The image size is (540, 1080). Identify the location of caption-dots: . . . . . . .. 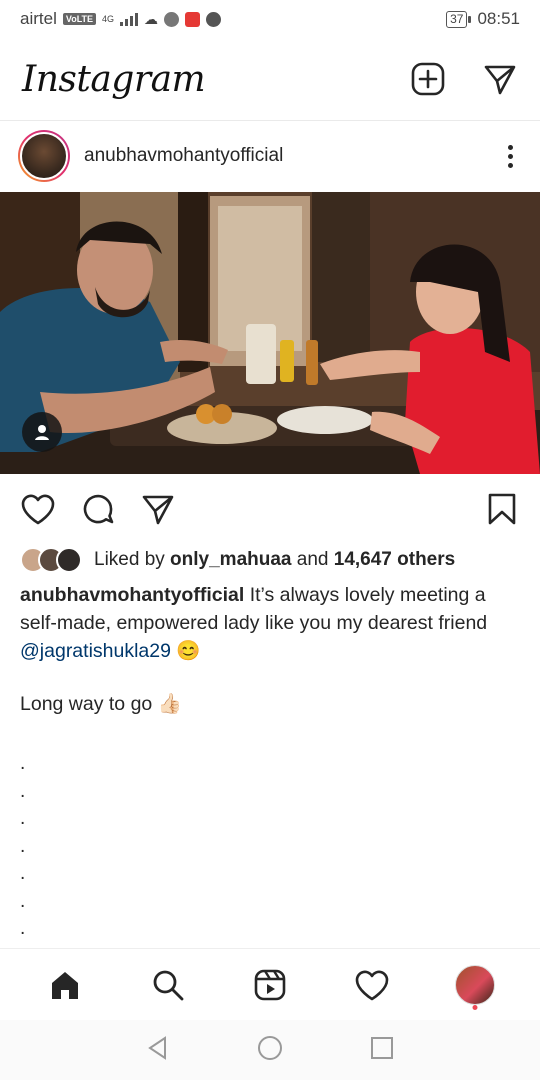
(23, 846).